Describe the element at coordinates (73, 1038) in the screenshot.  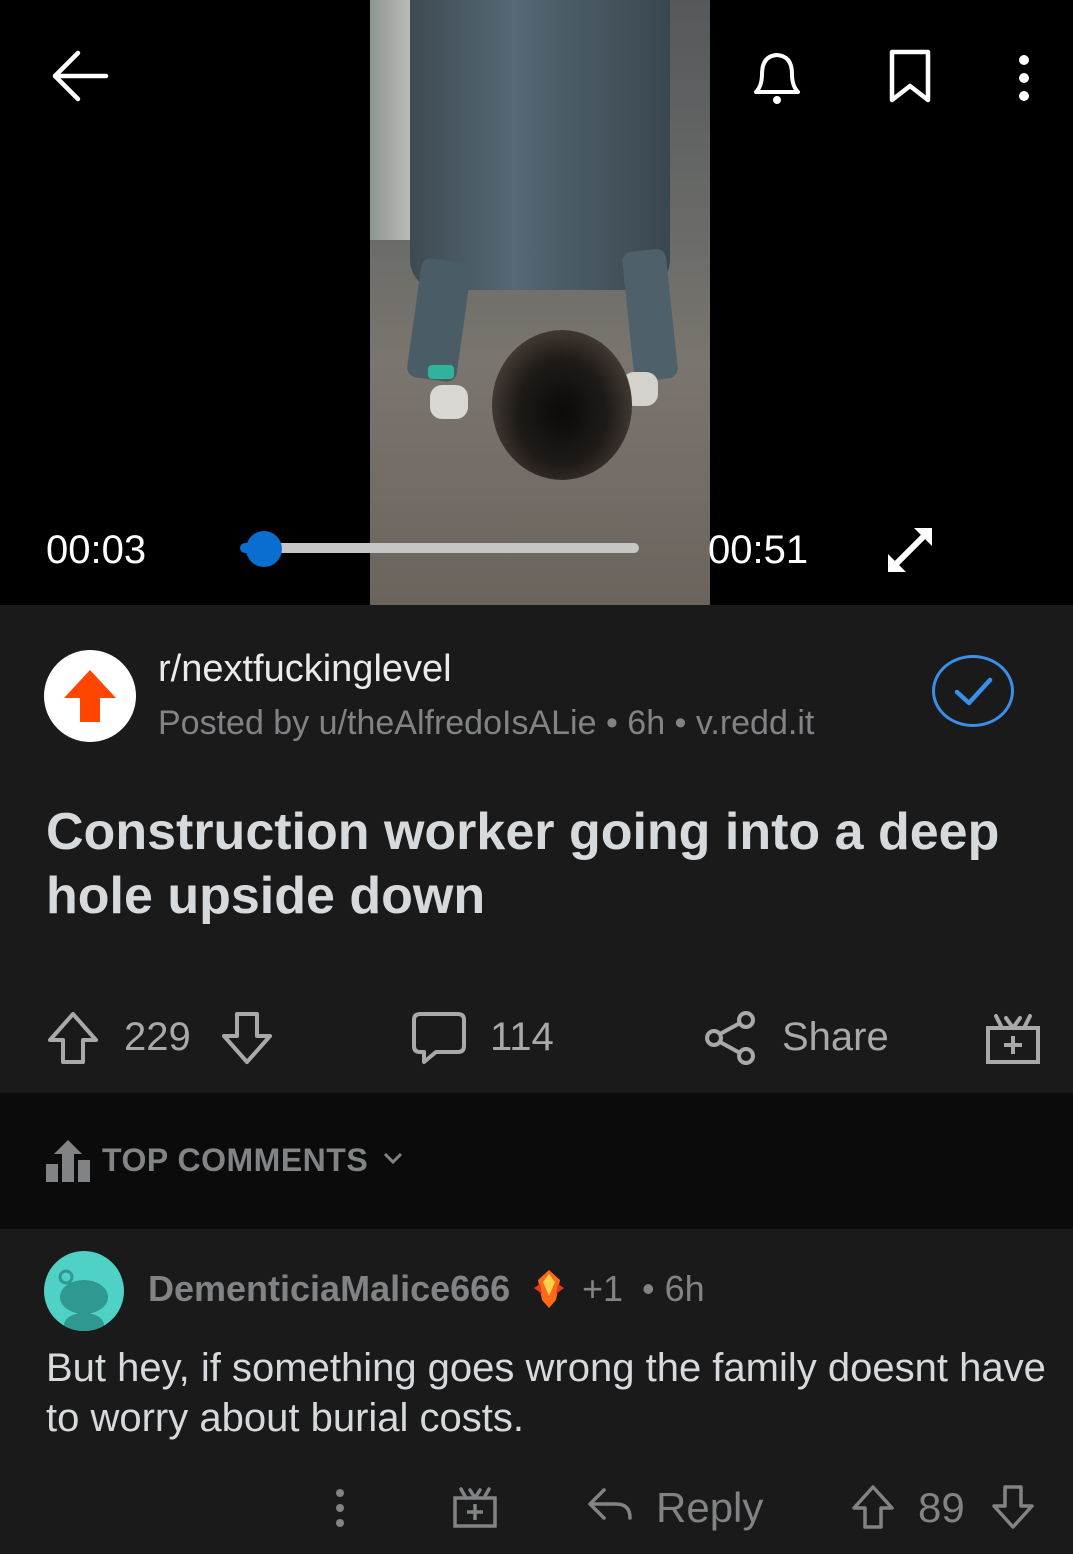
I see `upvote-icon` at that location.